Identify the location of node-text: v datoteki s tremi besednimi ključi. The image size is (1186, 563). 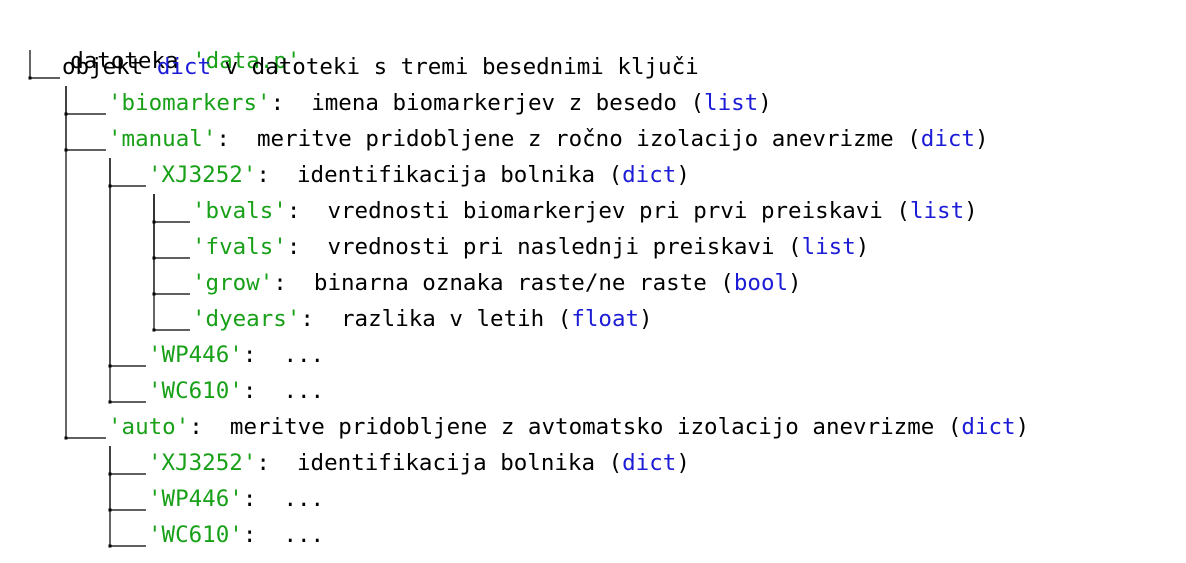
(455, 67).